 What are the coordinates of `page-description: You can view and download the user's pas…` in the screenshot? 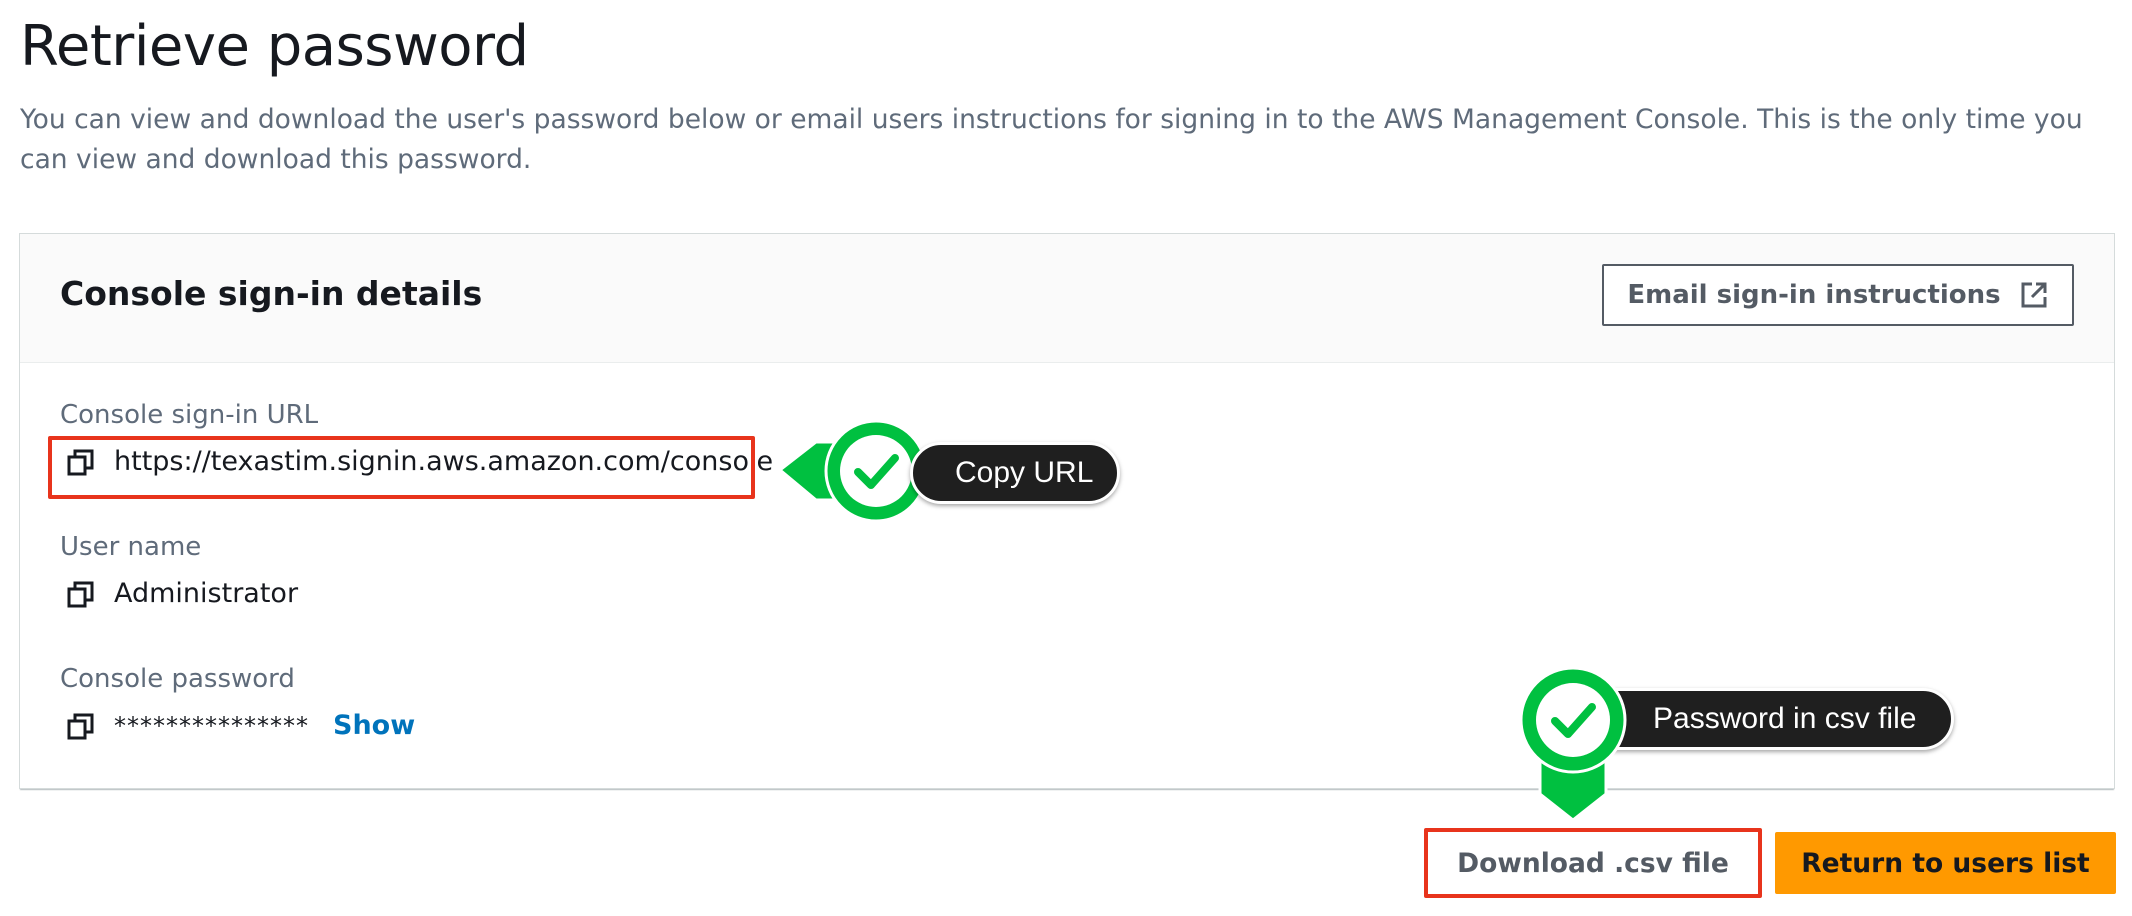 It's located at (1051, 139).